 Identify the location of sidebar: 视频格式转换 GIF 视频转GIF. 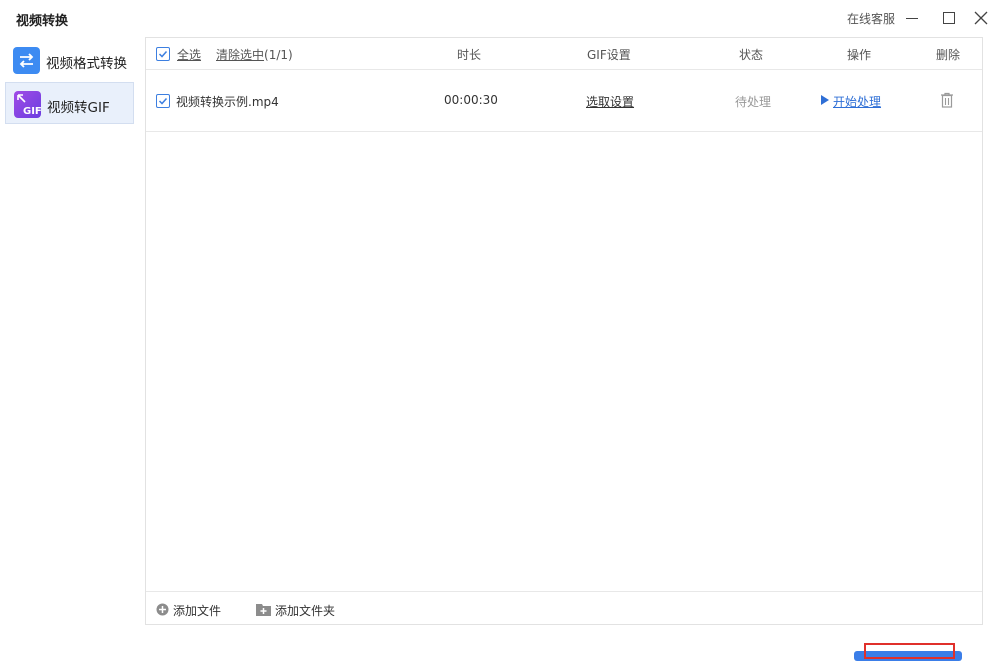
(70, 345).